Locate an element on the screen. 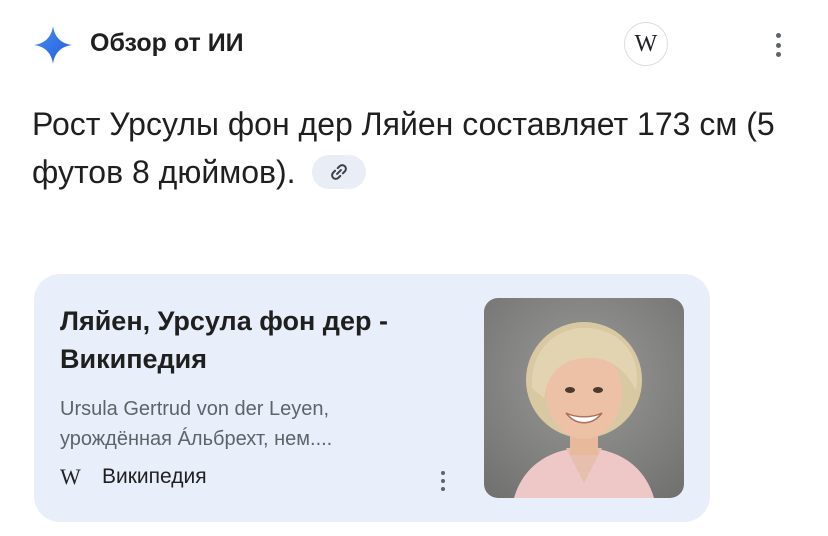 Image resolution: width=828 pixels, height=536 pixels. wikipedia-source-icon: W is located at coordinates (646, 44).